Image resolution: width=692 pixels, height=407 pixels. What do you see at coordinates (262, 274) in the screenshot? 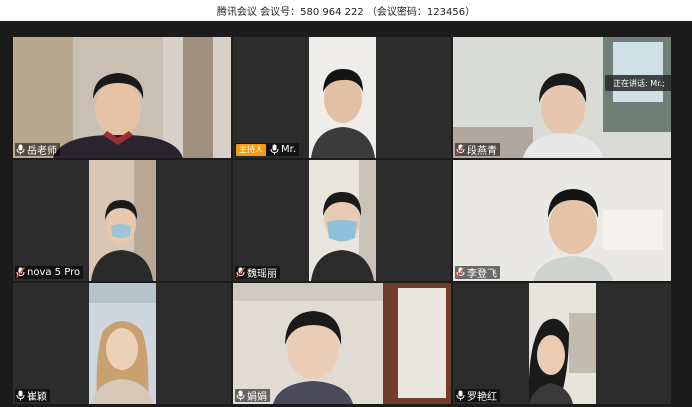
I see `participant-name: 魏瑶丽` at bounding box center [262, 274].